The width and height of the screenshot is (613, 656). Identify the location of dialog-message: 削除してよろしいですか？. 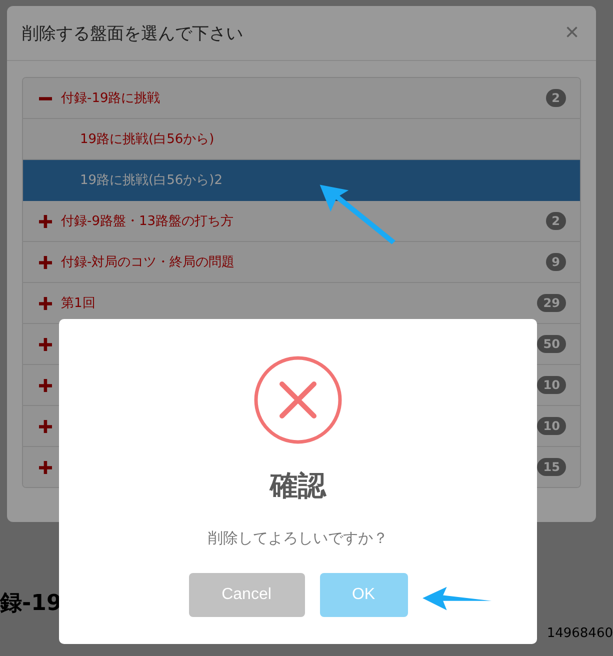
(298, 538).